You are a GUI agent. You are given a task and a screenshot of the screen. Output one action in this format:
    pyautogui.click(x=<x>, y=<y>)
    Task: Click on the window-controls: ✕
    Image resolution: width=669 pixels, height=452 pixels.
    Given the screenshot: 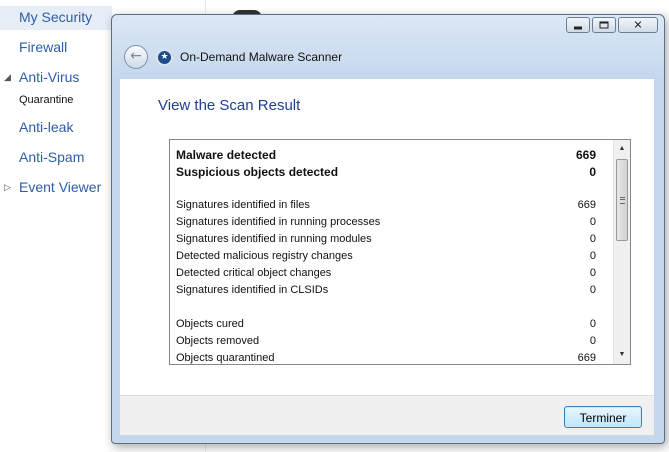 What is the action you would take?
    pyautogui.click(x=611, y=26)
    